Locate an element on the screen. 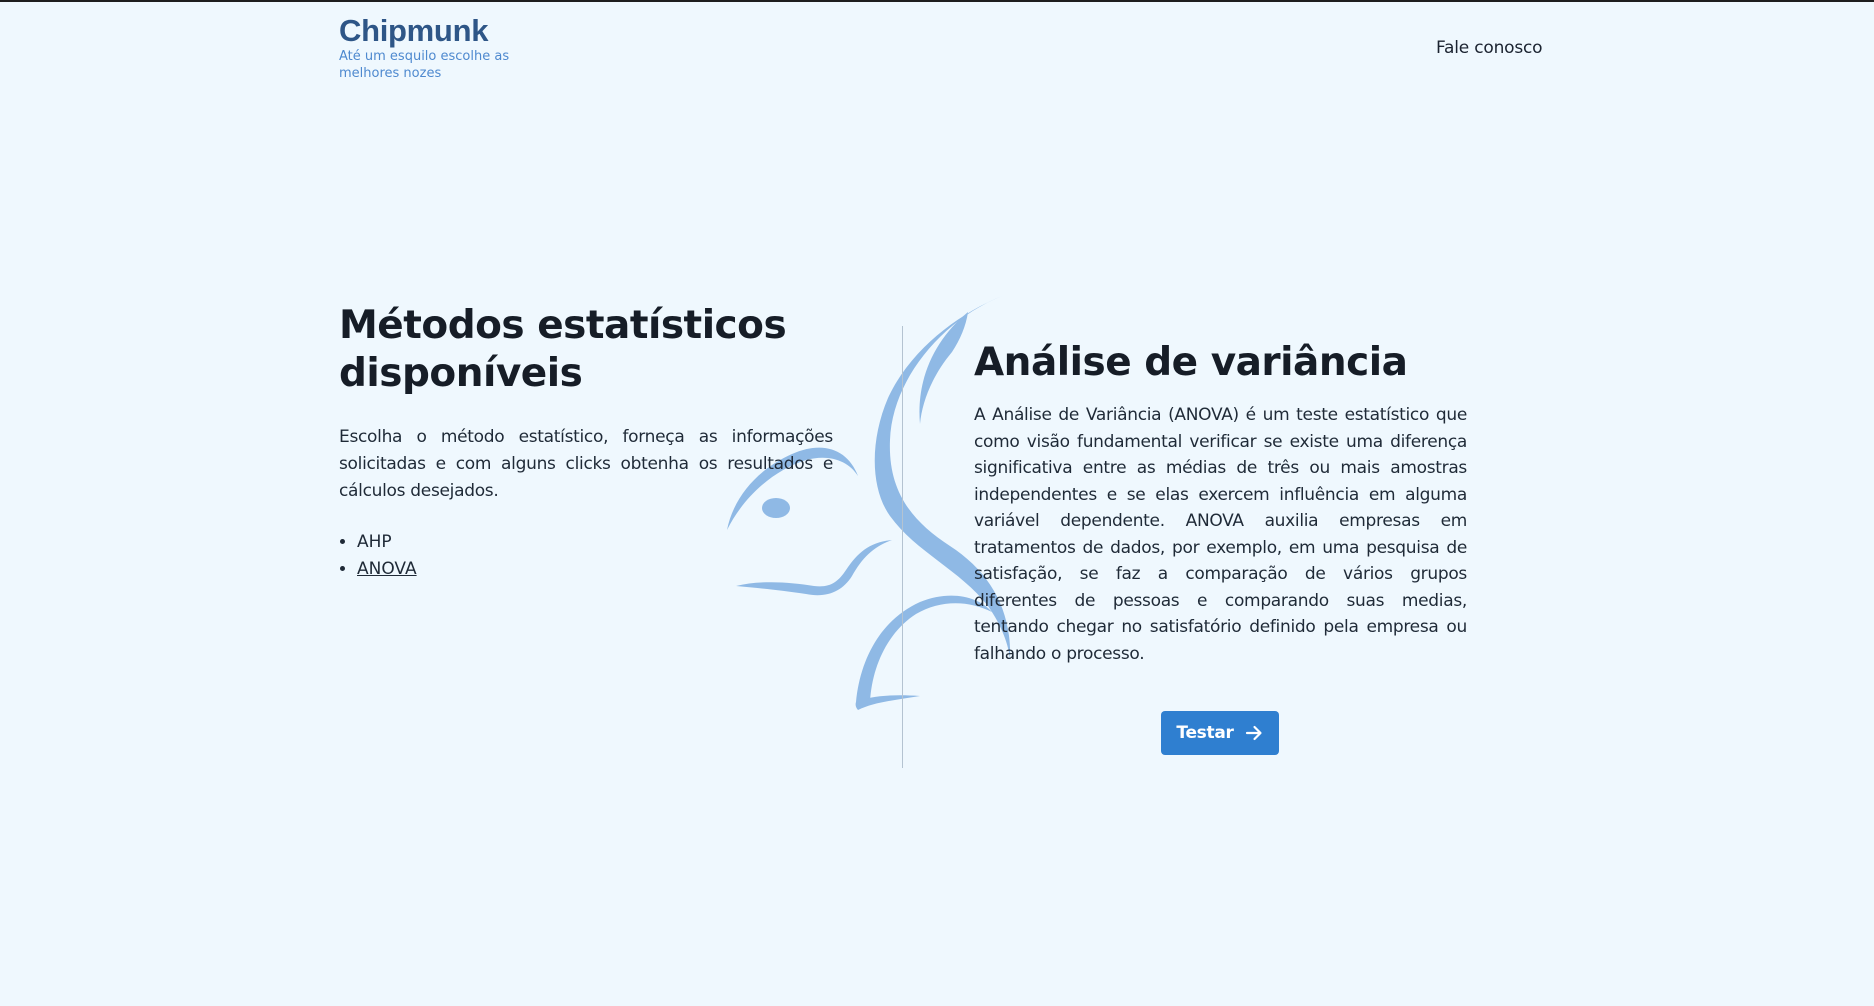 Image resolution: width=1874 pixels, height=1006 pixels. arrow-right-icon is located at coordinates (1253, 733).